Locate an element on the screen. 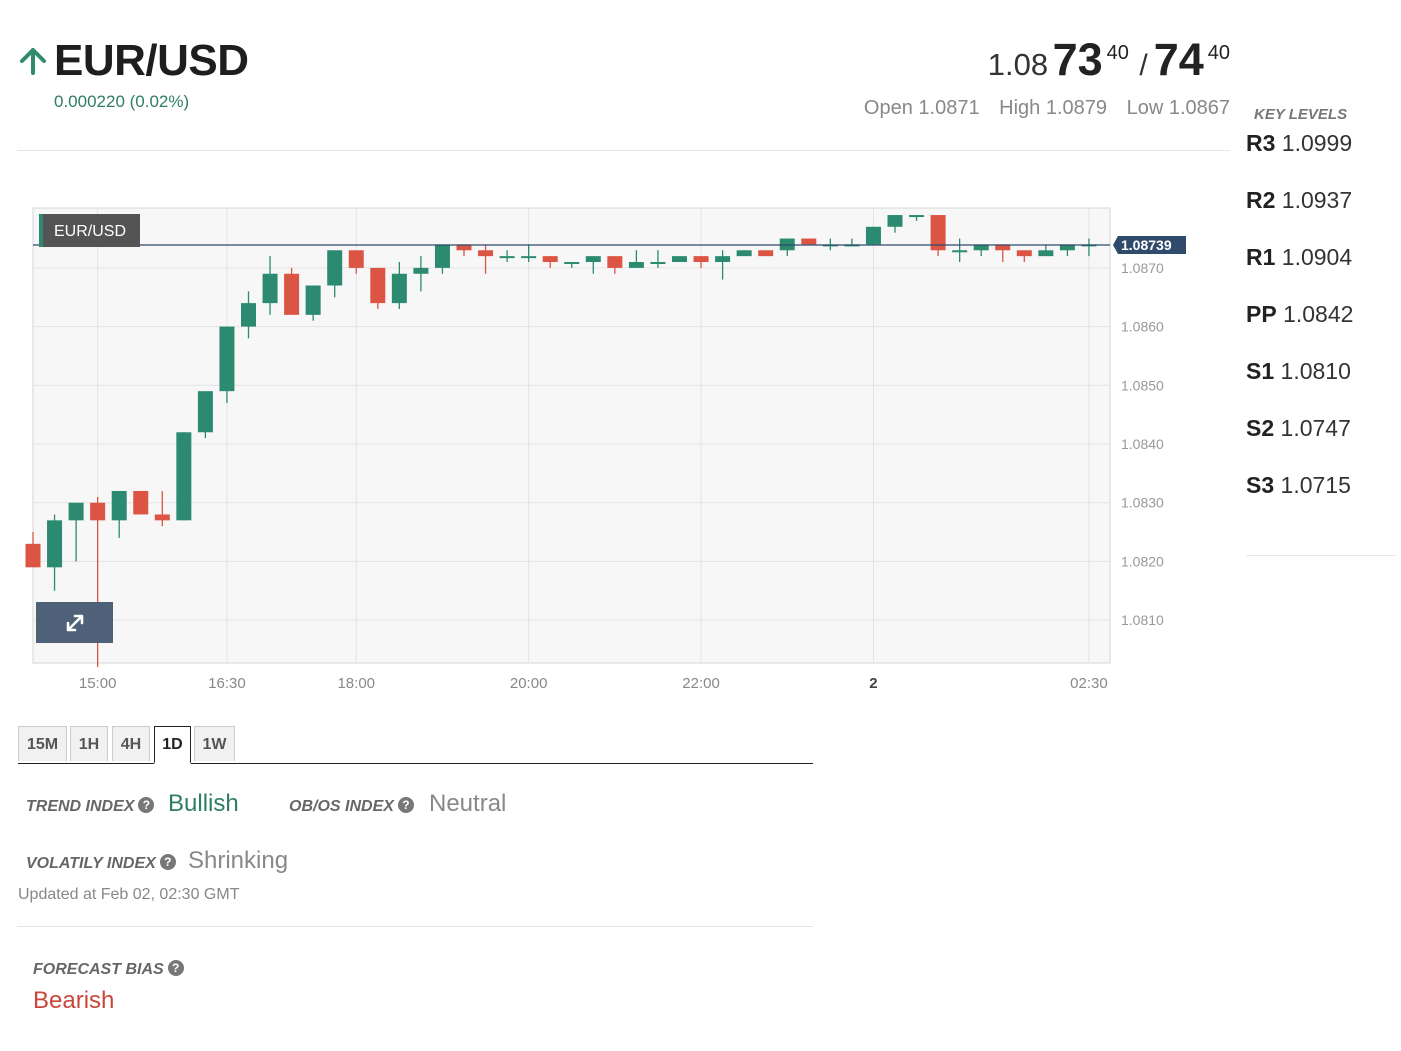 The image size is (1401, 1051). ask-pips: 74 is located at coordinates (1178, 59).